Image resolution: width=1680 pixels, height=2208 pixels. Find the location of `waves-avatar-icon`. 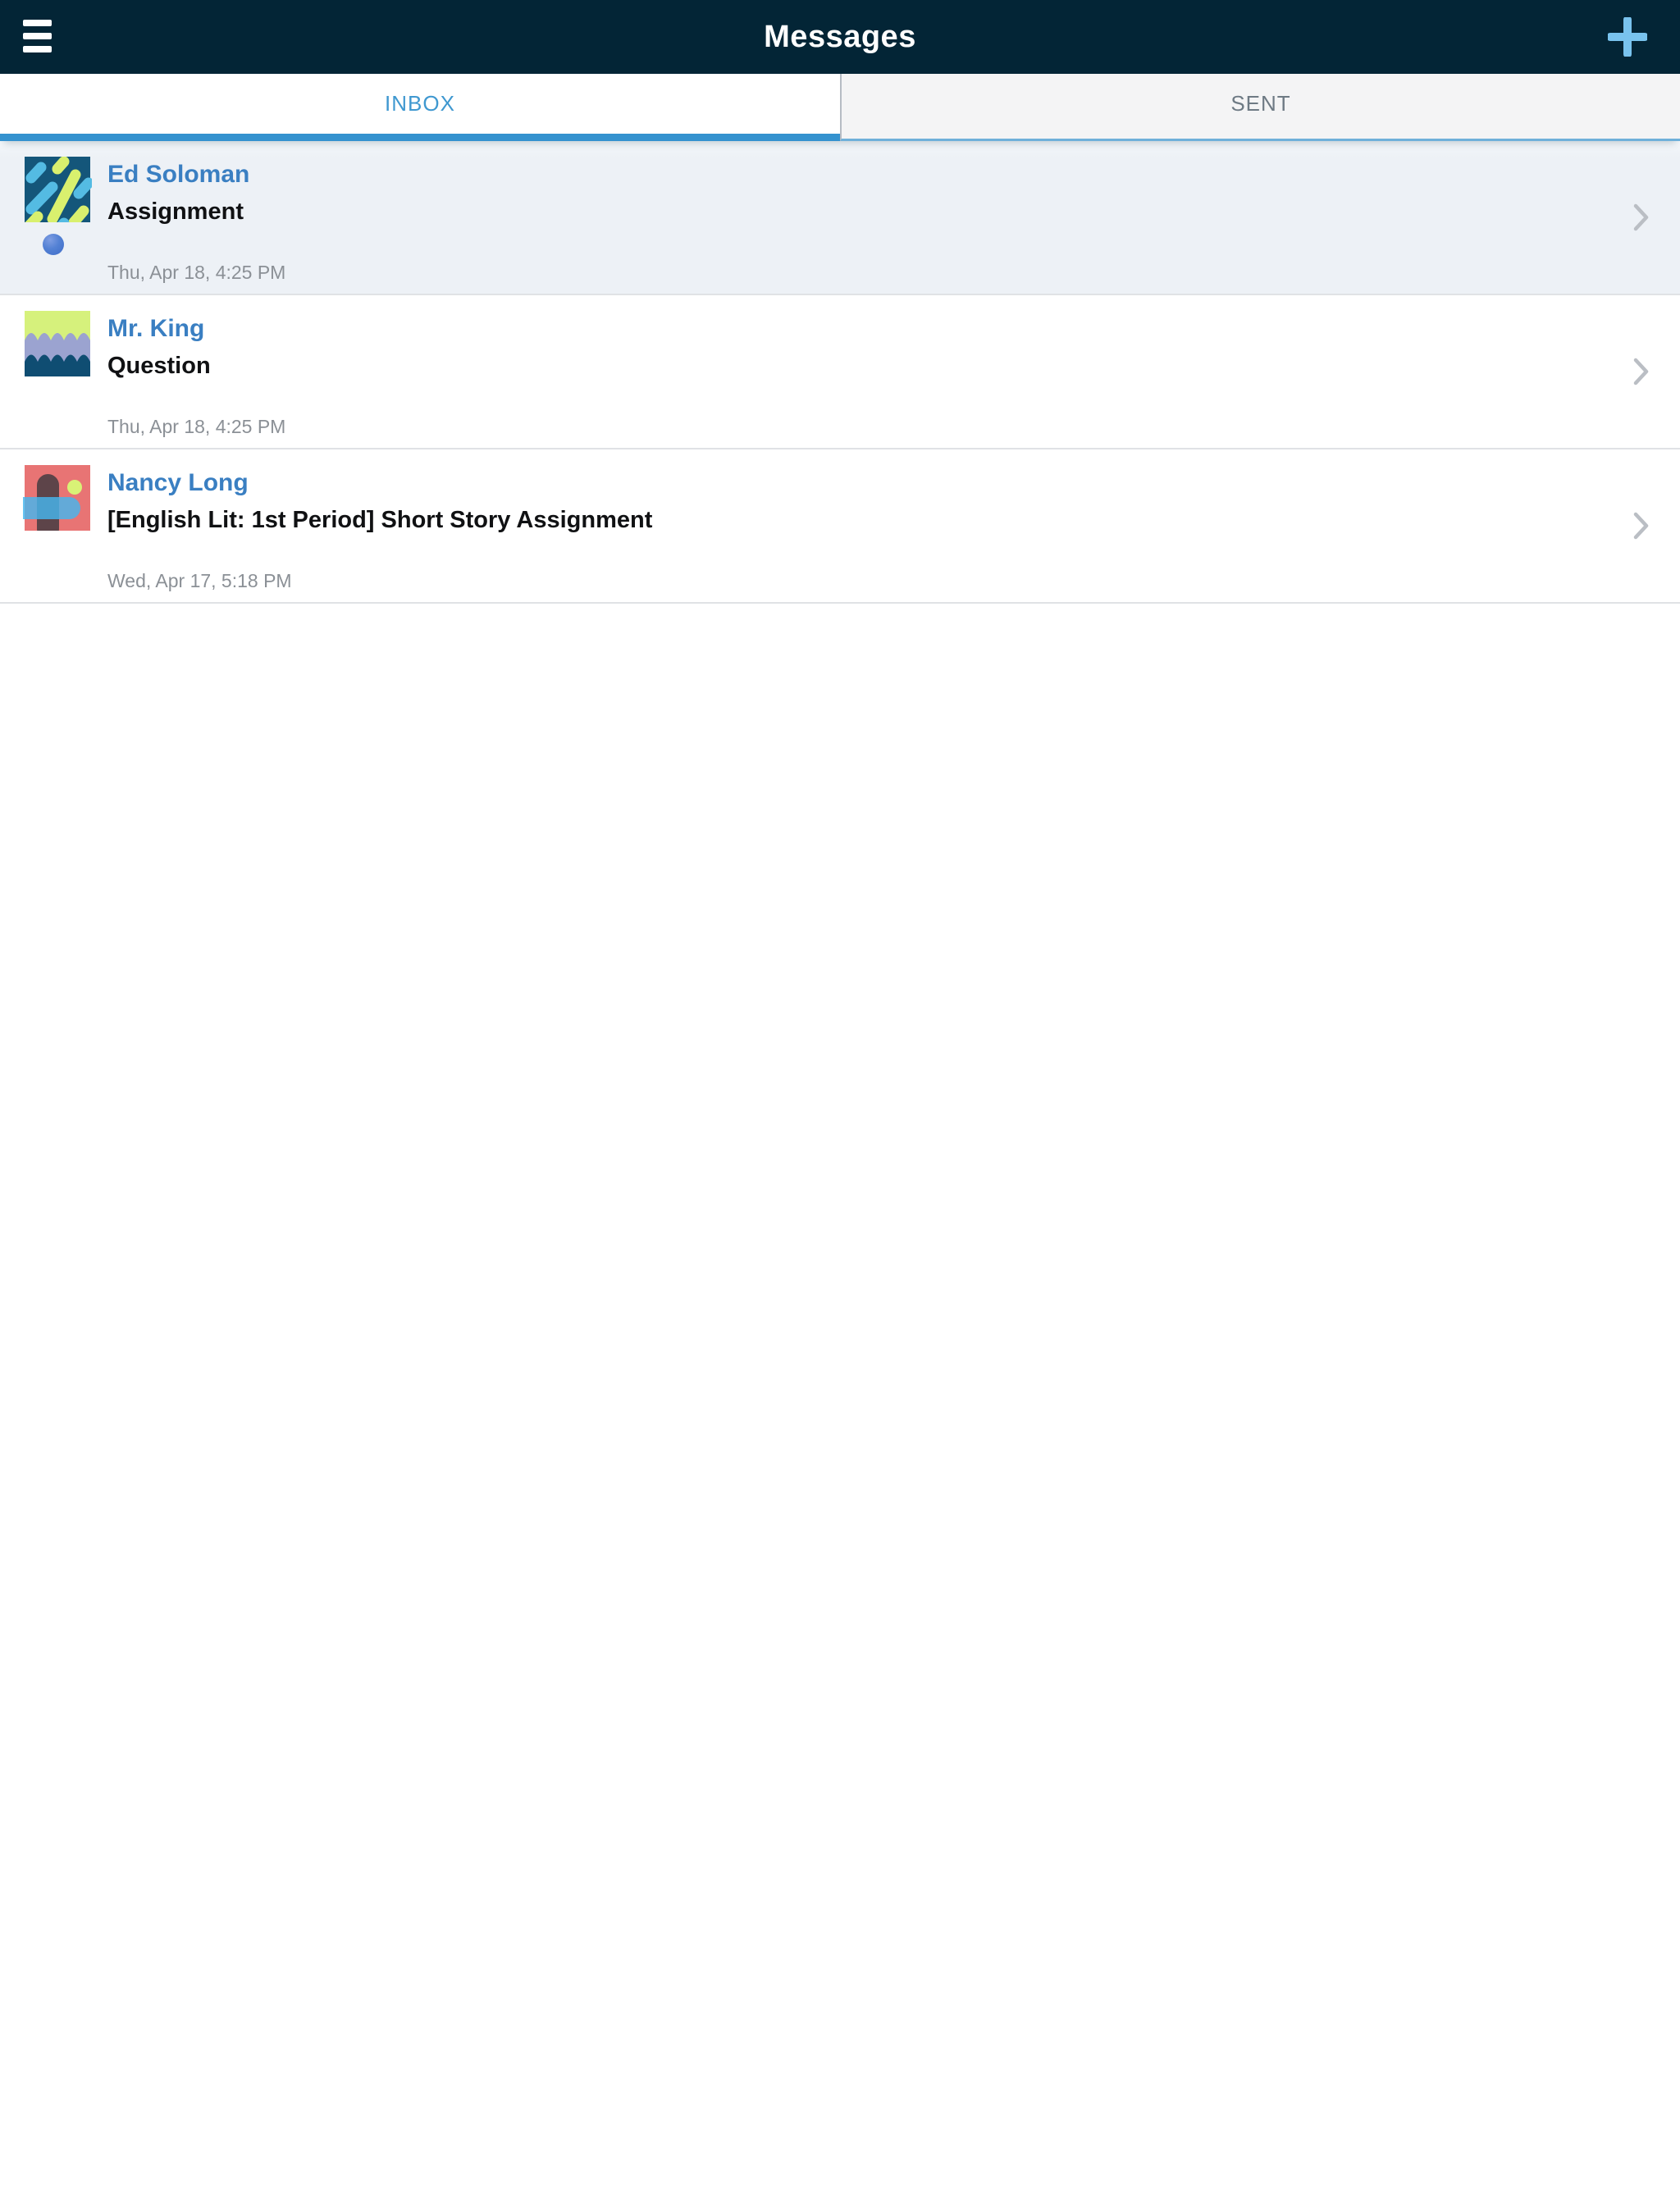

waves-avatar-icon is located at coordinates (58, 343).